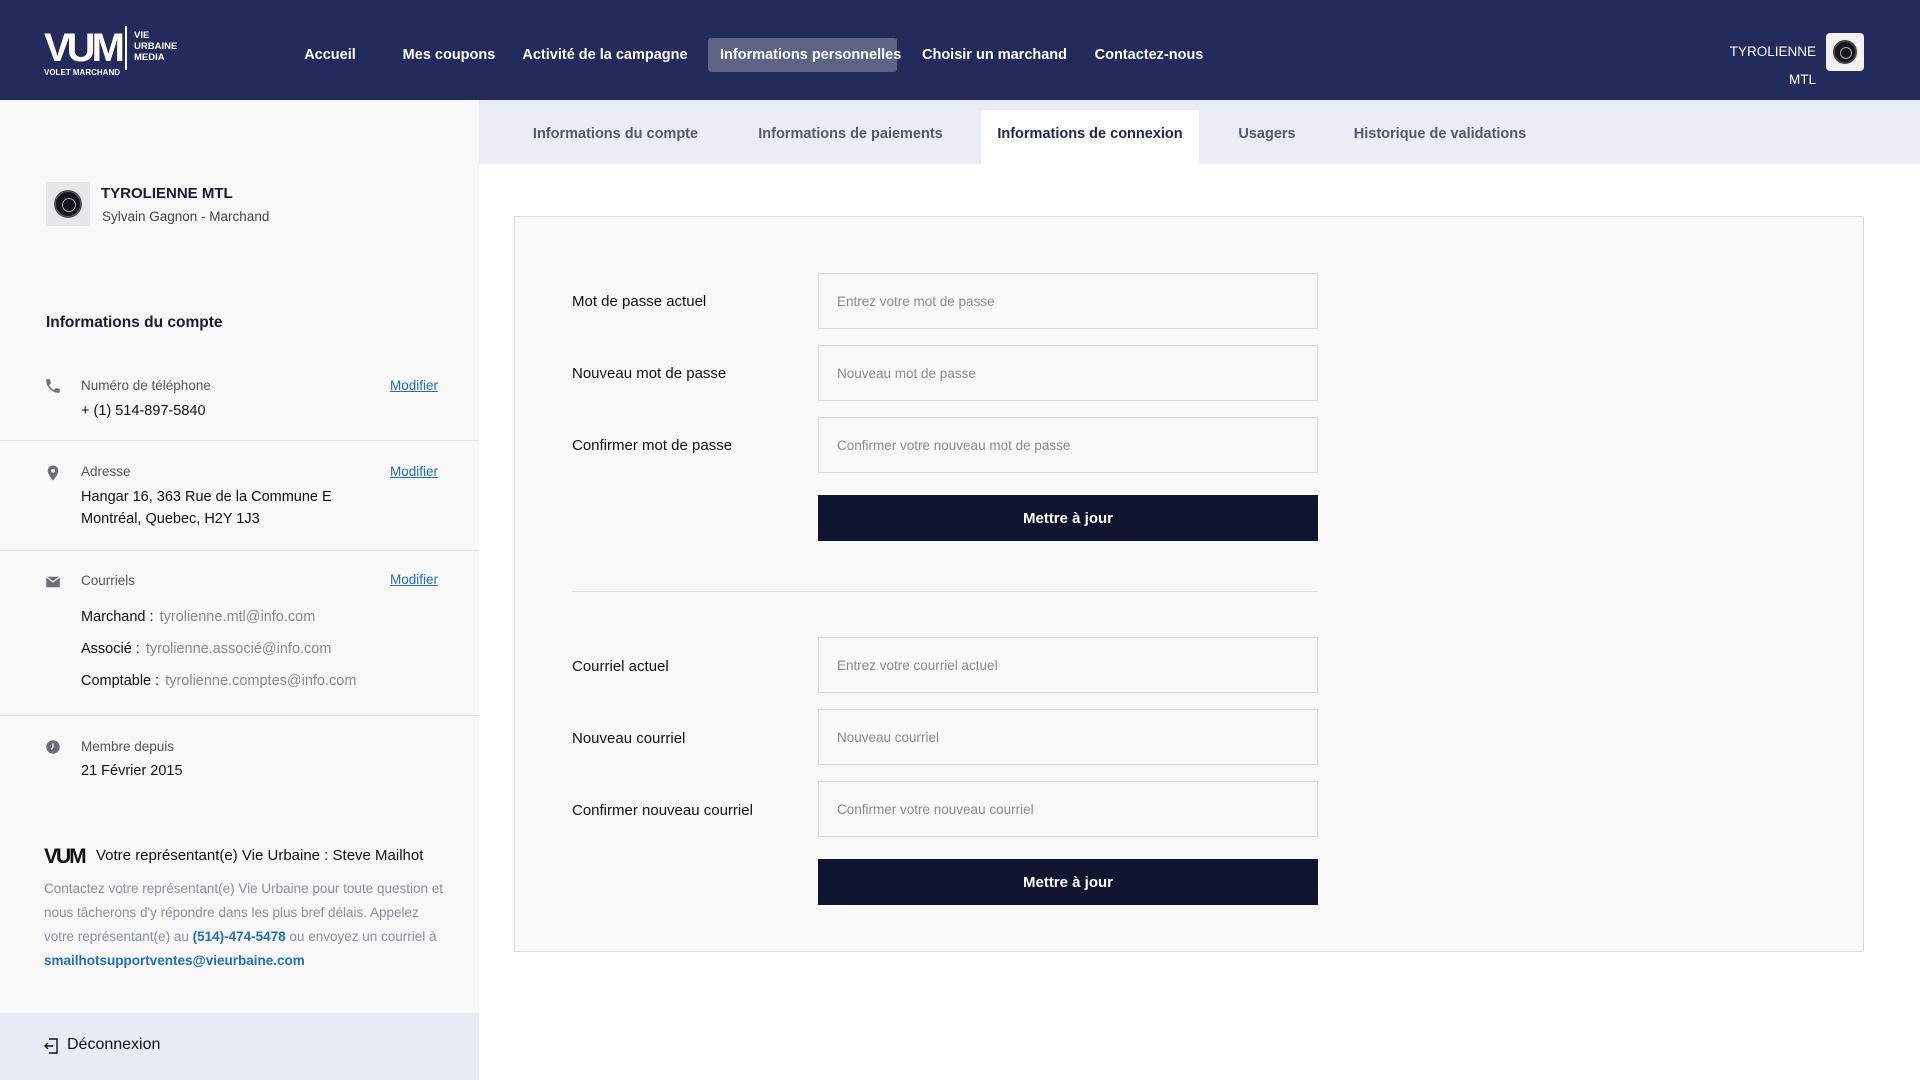 This screenshot has height=1080, width=1920. What do you see at coordinates (108, 580) in the screenshot?
I see `emails-label: Courriels` at bounding box center [108, 580].